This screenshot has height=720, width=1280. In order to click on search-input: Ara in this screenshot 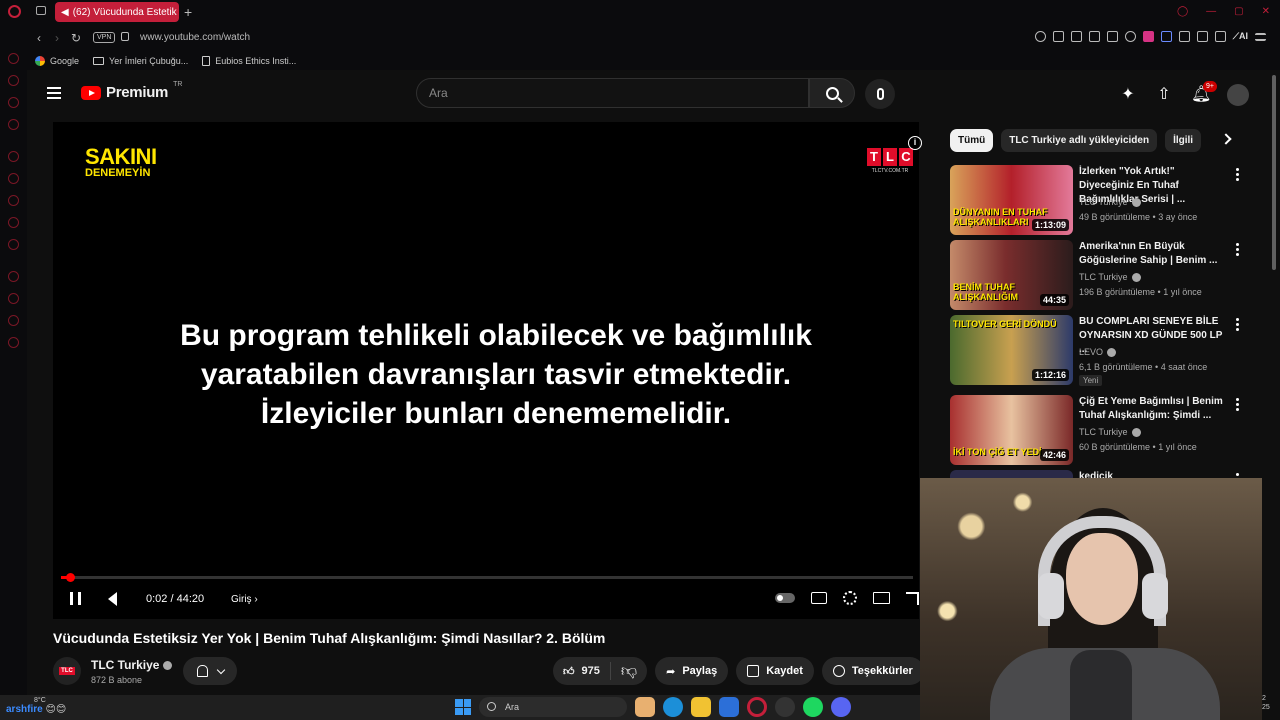, I will do `click(612, 93)`.